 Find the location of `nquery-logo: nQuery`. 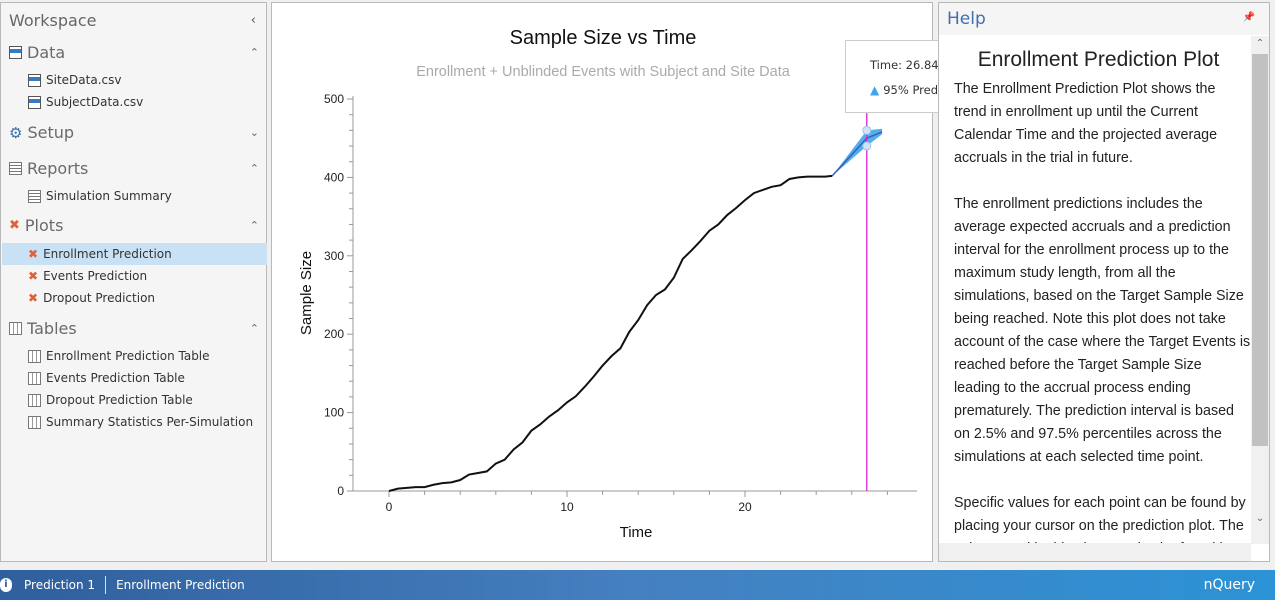

nquery-logo: nQuery is located at coordinates (1229, 585).